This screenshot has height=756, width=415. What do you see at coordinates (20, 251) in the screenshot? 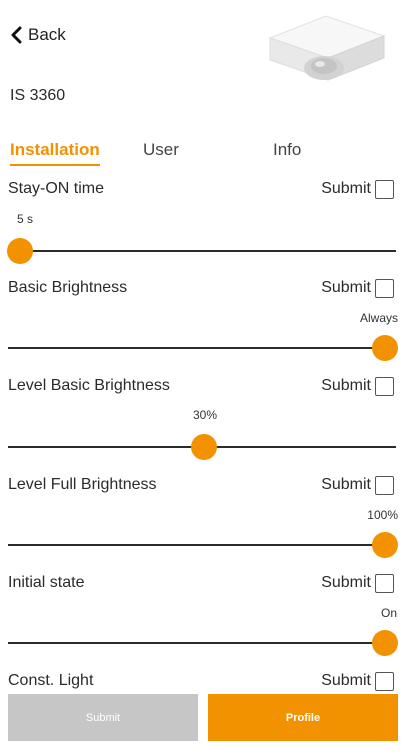
I see `stay-on-time-slider-thumb` at bounding box center [20, 251].